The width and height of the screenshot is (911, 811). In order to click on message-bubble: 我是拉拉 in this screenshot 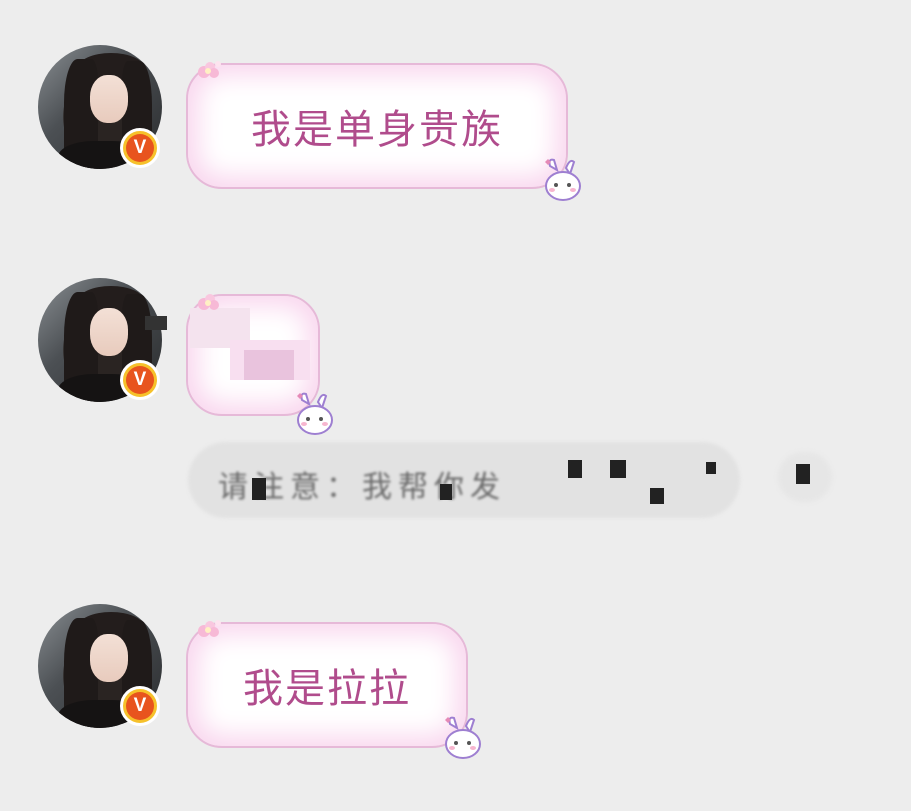, I will do `click(327, 685)`.